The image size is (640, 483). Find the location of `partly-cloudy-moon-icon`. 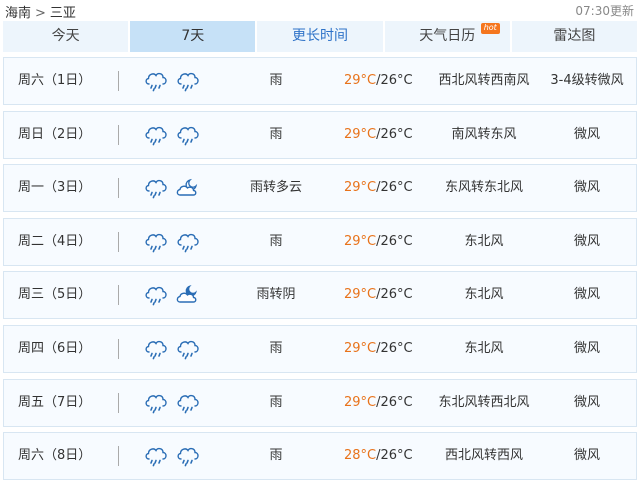

partly-cloudy-moon-icon is located at coordinates (188, 188).